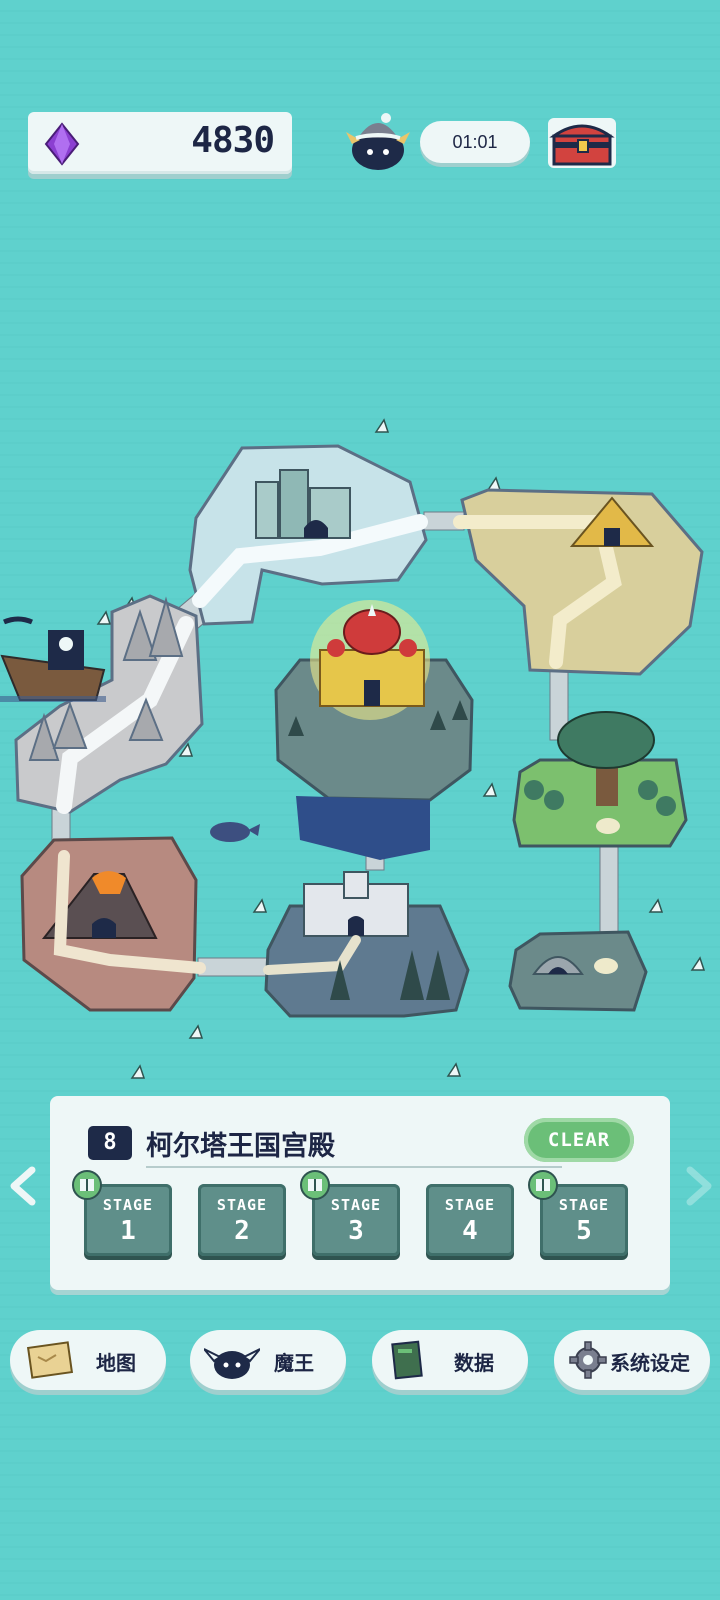 Image resolution: width=720 pixels, height=1600 pixels. I want to click on stage-2-button: STAGE 2, so click(242, 1220).